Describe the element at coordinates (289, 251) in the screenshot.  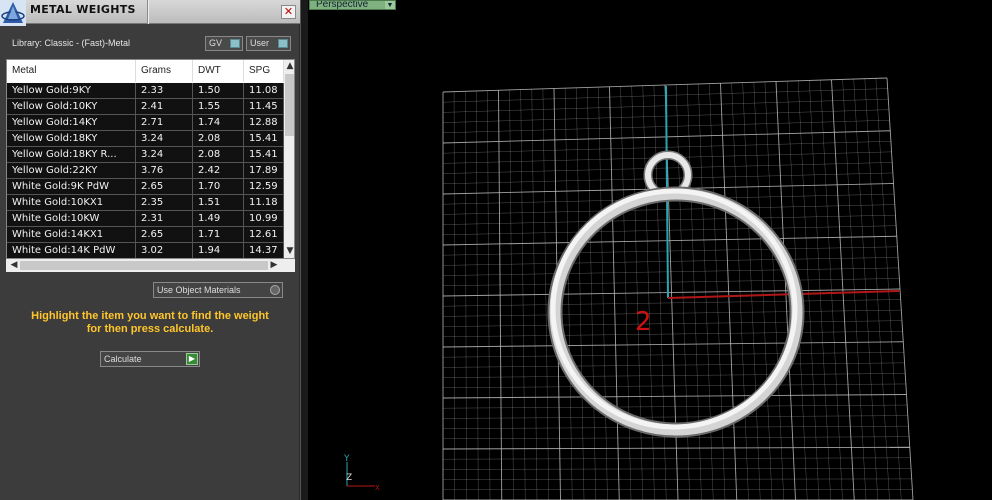
I see `scroll-down-icon: ▼` at that location.